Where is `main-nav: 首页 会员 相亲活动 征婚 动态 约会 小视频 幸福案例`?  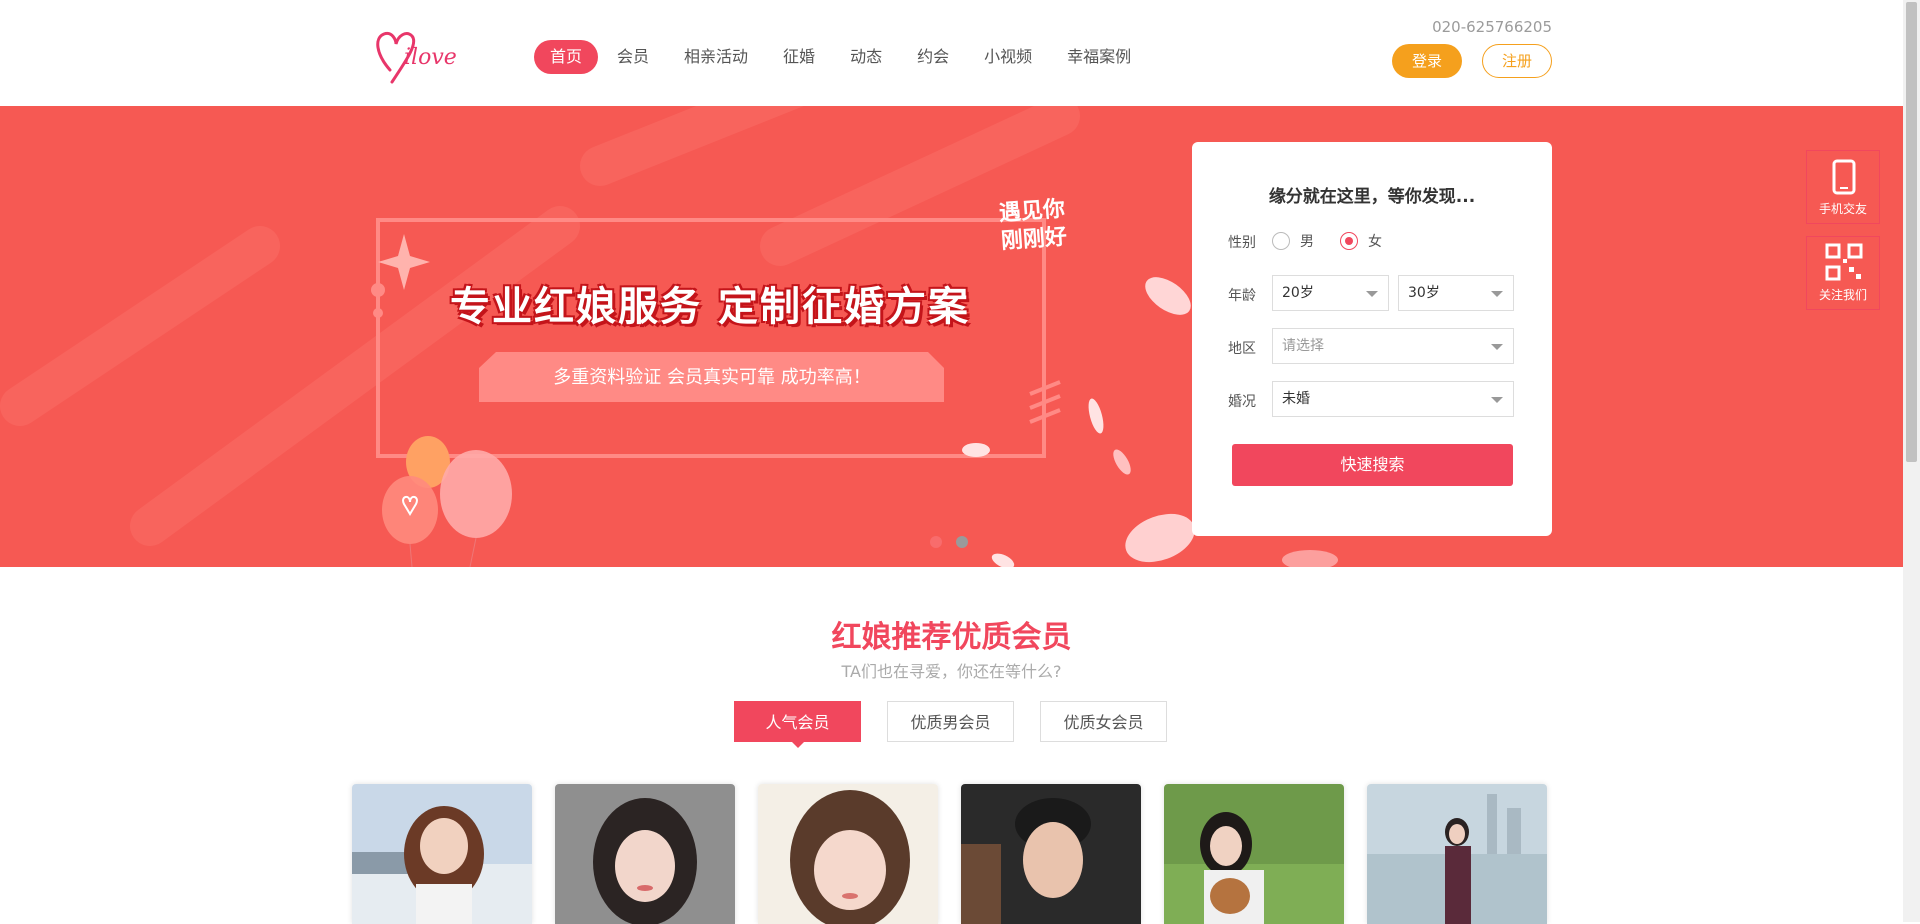
main-nav: 首页 会员 相亲活动 征婚 动态 约会 小视频 幸福案例 is located at coordinates (842, 57).